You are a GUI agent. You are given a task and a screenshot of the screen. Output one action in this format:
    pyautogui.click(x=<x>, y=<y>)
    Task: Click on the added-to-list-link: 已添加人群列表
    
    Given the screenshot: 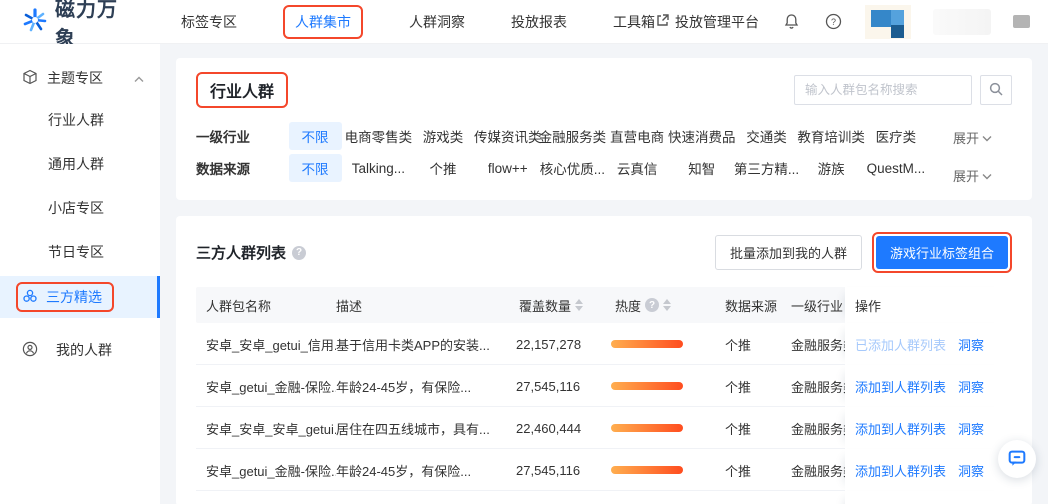 What is the action you would take?
    pyautogui.click(x=900, y=344)
    